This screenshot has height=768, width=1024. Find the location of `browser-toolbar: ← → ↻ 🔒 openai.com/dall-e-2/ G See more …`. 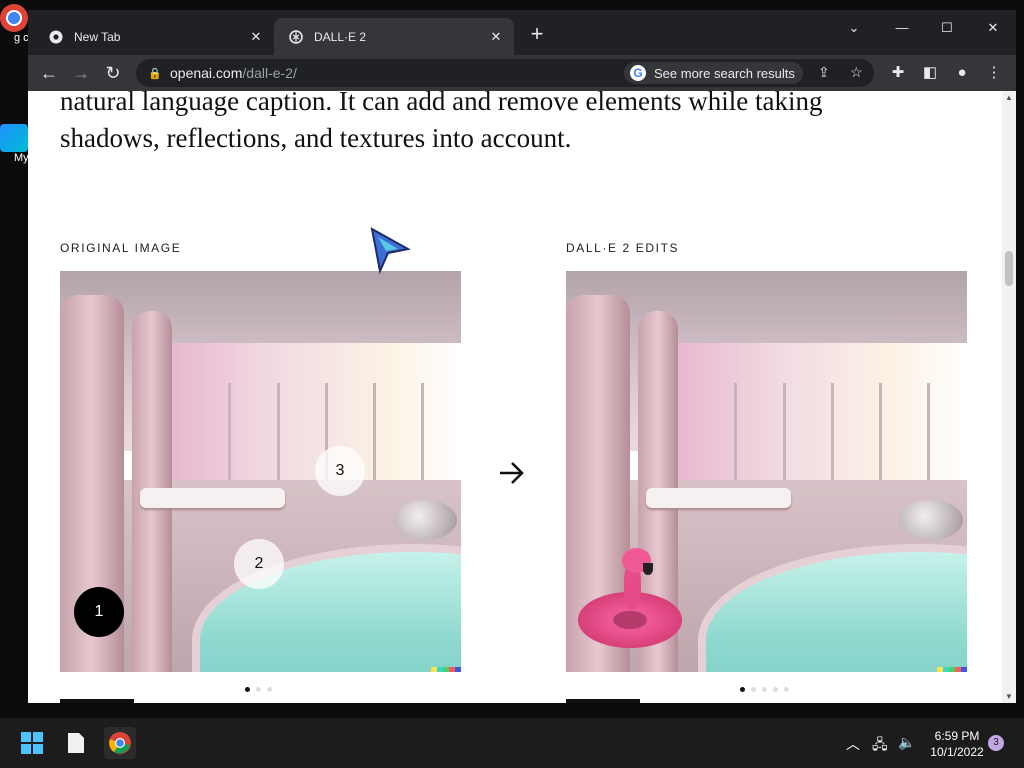

browser-toolbar: ← → ↻ 🔒 openai.com/dall-e-2/ G See more … is located at coordinates (522, 73).